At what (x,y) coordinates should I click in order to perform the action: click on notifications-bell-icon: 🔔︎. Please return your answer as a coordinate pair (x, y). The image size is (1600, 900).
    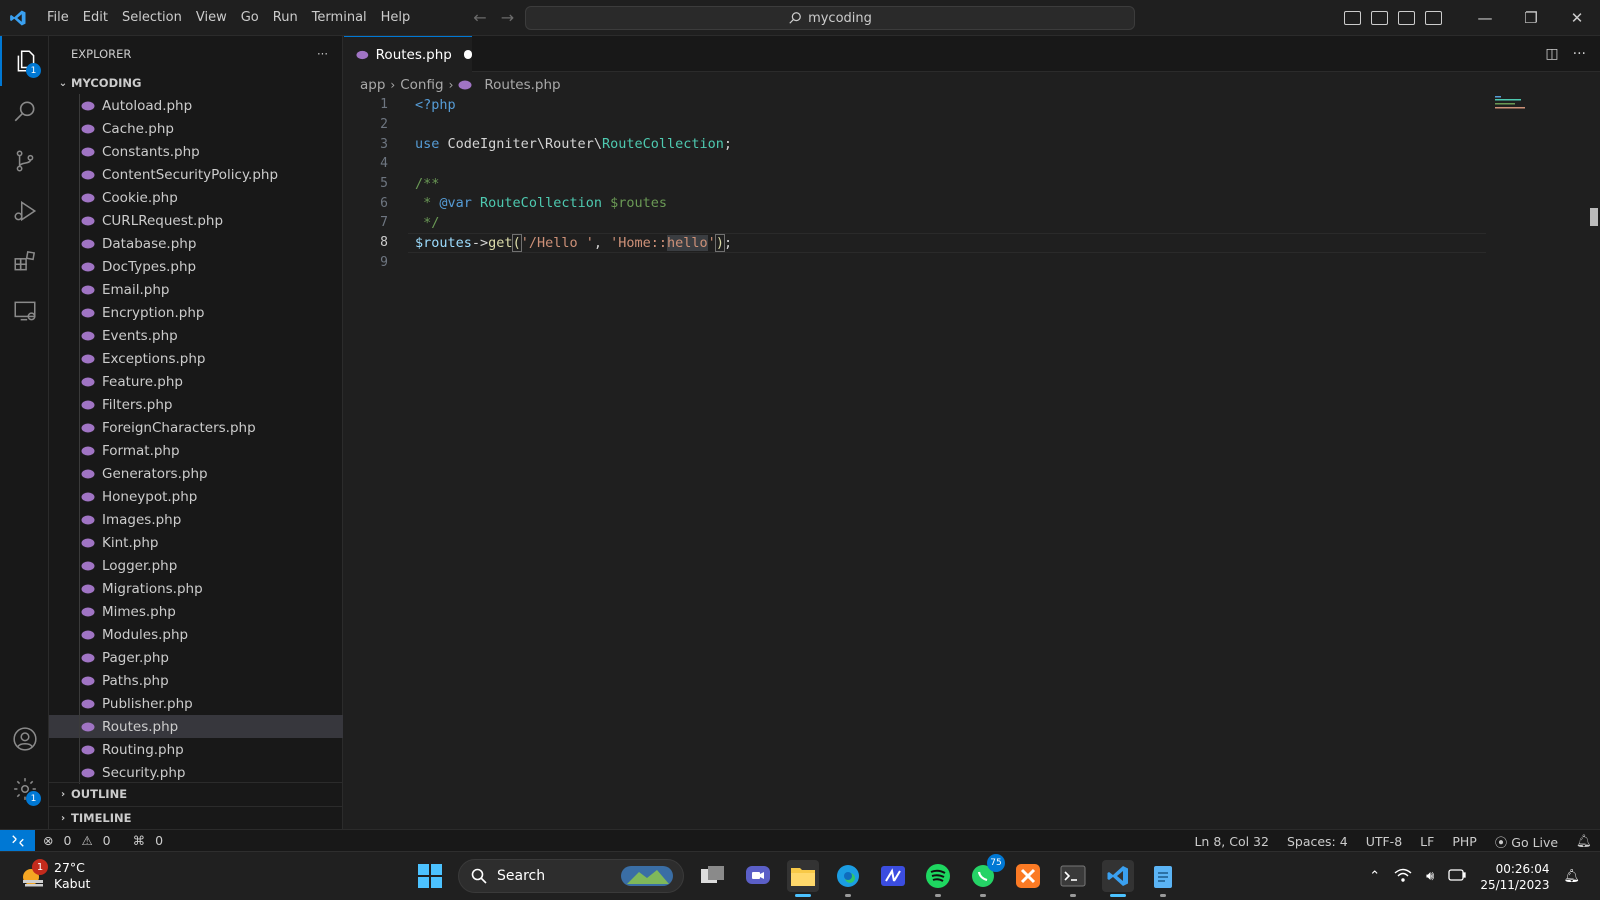
    Looking at the image, I should click on (1584, 841).